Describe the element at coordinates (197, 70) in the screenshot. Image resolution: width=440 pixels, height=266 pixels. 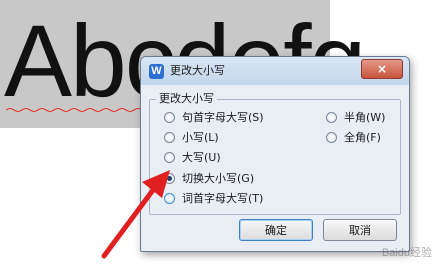
I see `dialog-title: 更改大小写` at that location.